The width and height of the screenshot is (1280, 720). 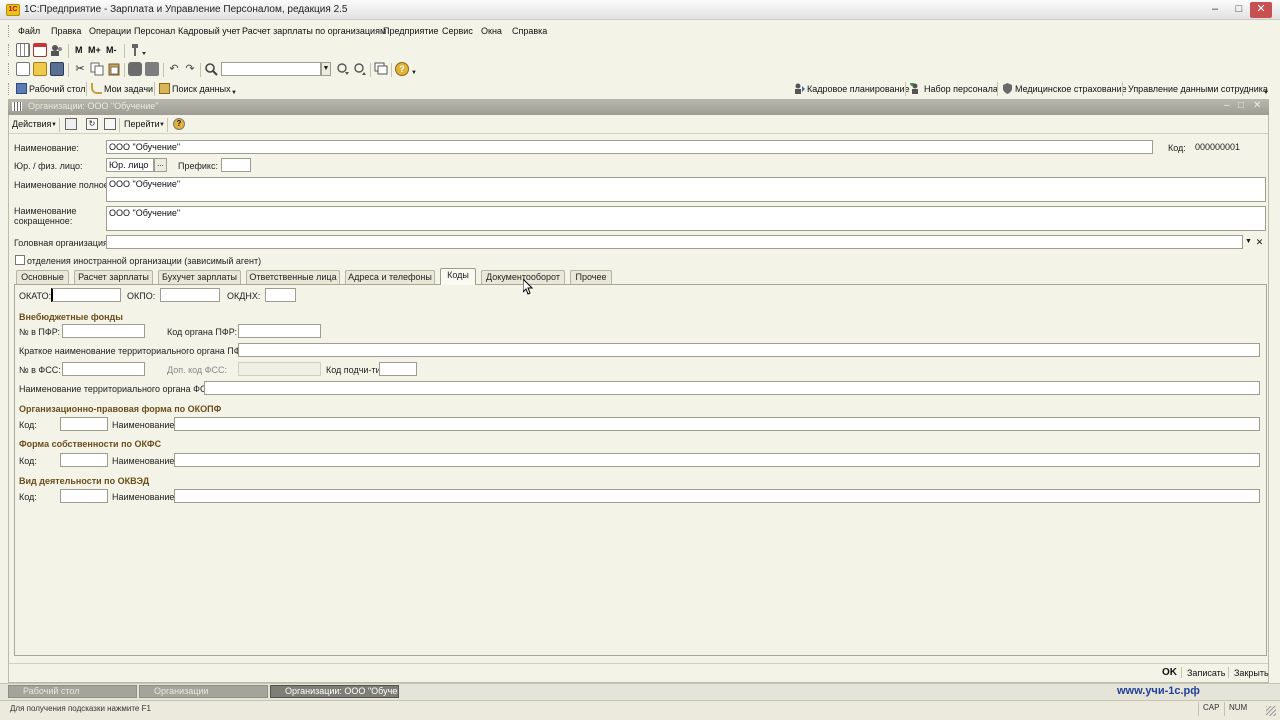 I want to click on menu-service: Сервис, so click(x=457, y=31).